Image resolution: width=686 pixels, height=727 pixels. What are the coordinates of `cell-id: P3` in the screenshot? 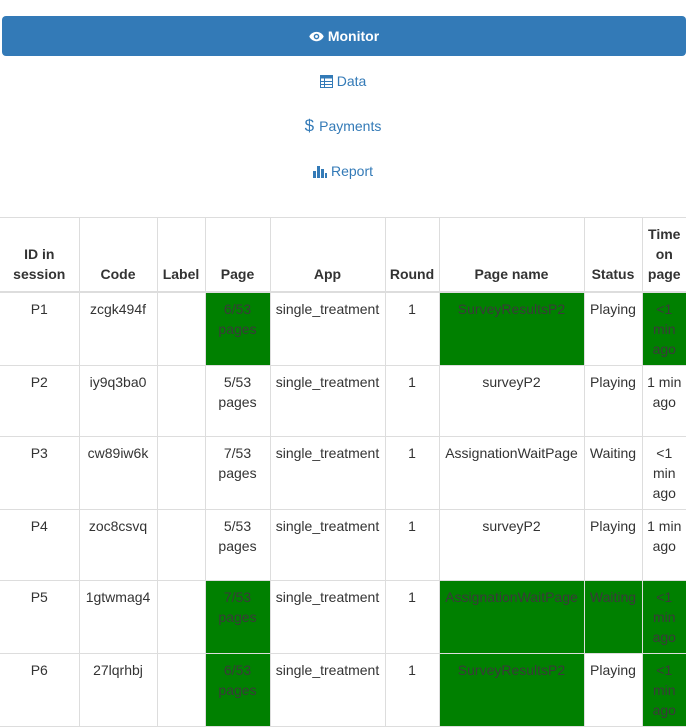 It's located at (40, 473).